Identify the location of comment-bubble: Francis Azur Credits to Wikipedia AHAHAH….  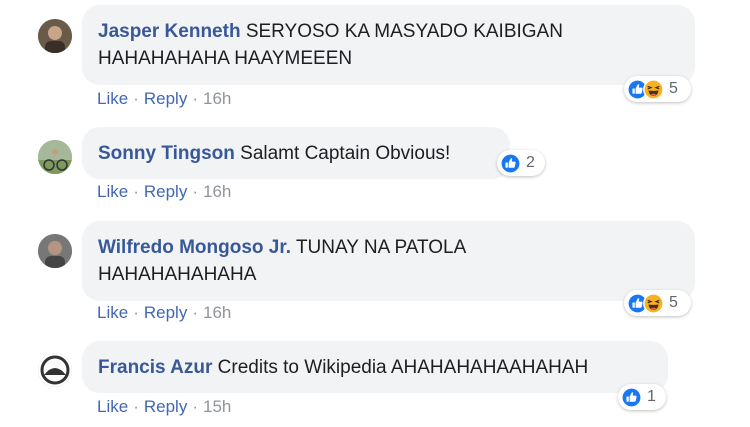
(375, 367).